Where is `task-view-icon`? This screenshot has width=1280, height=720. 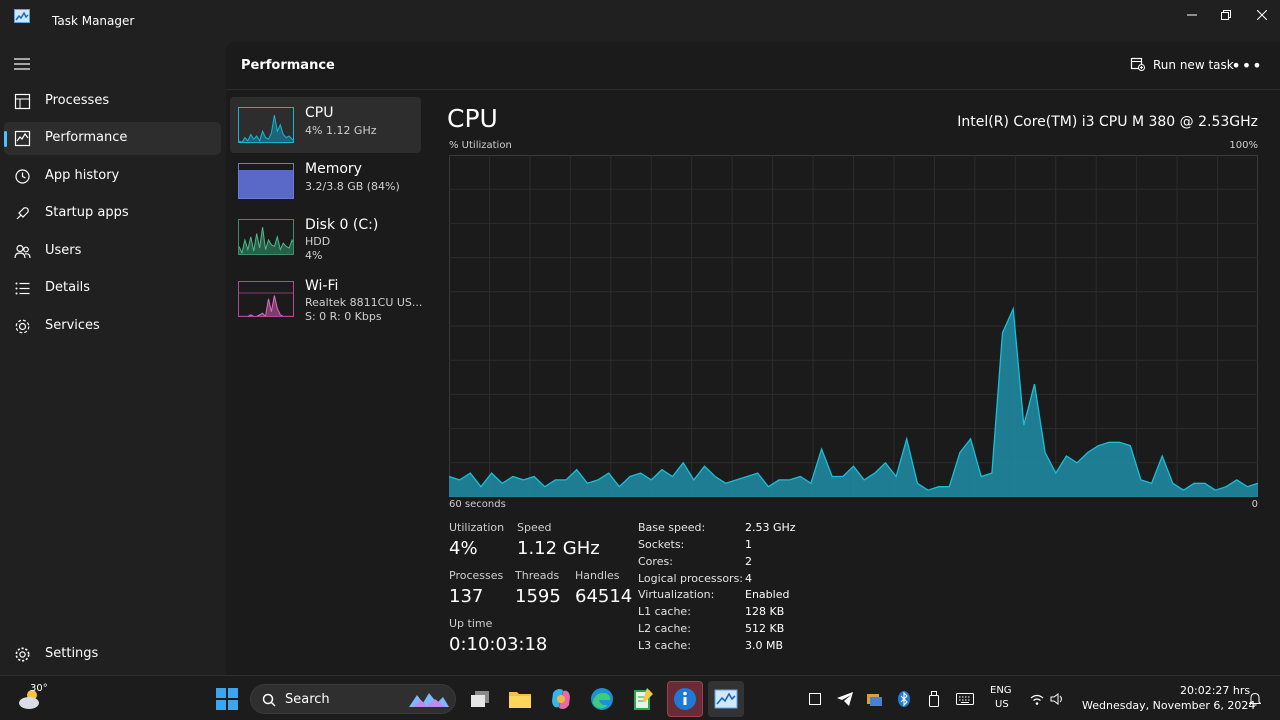 task-view-icon is located at coordinates (480, 699).